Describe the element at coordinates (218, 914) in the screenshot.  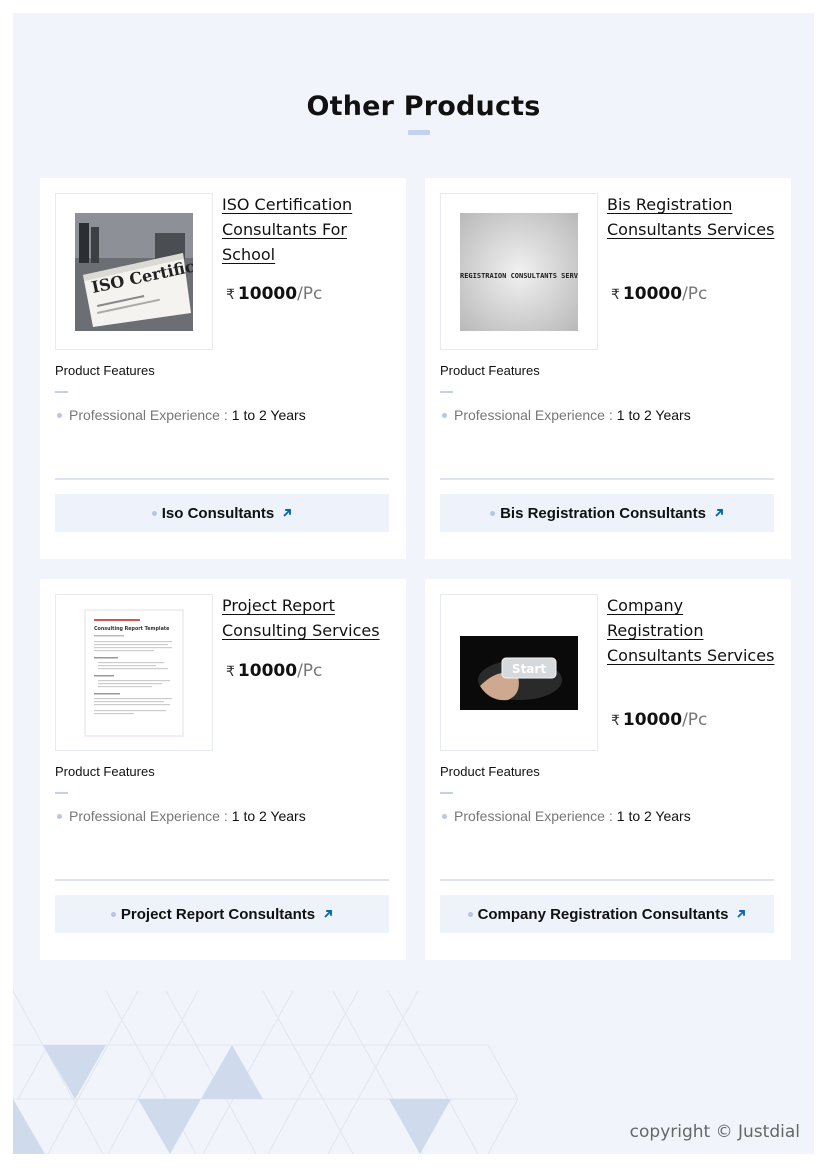
I see `category-label: Project Report Consultants` at that location.